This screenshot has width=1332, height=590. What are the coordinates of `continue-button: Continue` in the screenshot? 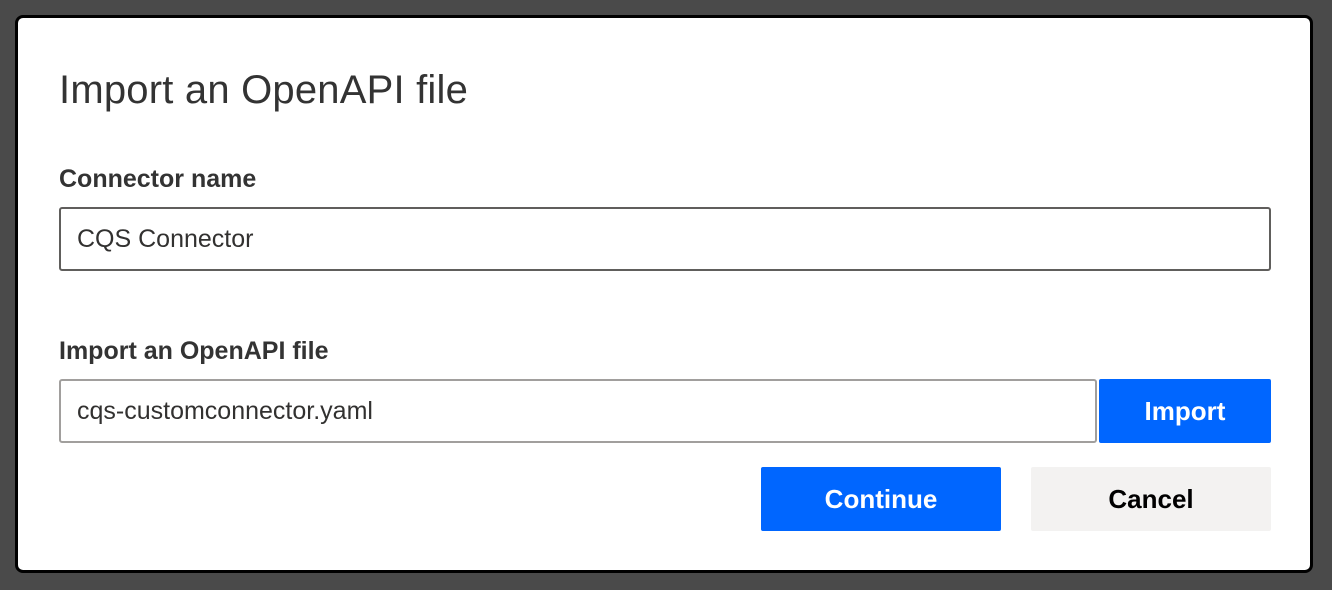 It's located at (881, 499).